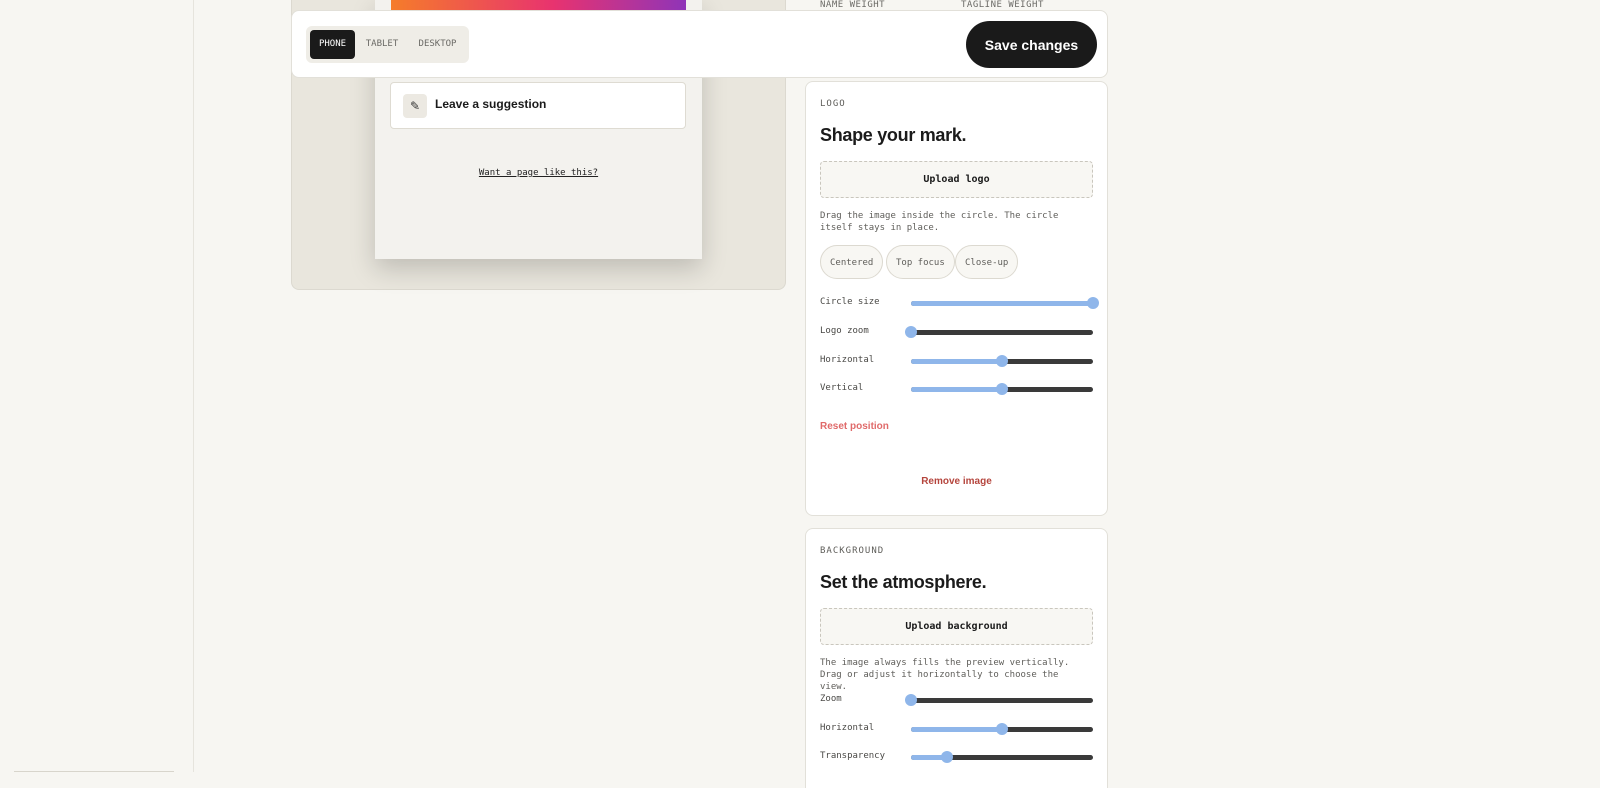 This screenshot has height=788, width=1600. What do you see at coordinates (332, 44) in the screenshot?
I see `tab-phone: PHONE` at bounding box center [332, 44].